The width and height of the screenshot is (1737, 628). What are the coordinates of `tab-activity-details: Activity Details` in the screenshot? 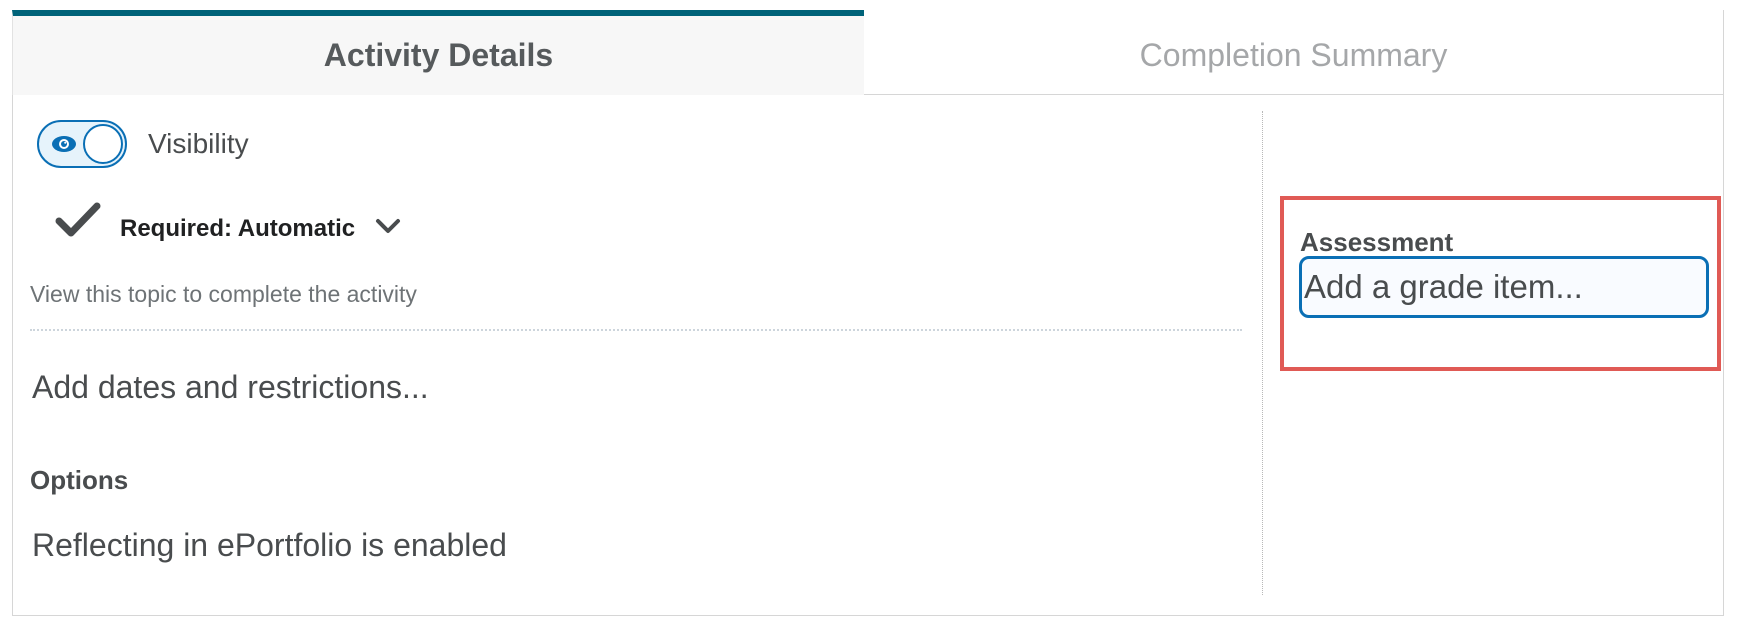 It's located at (438, 52).